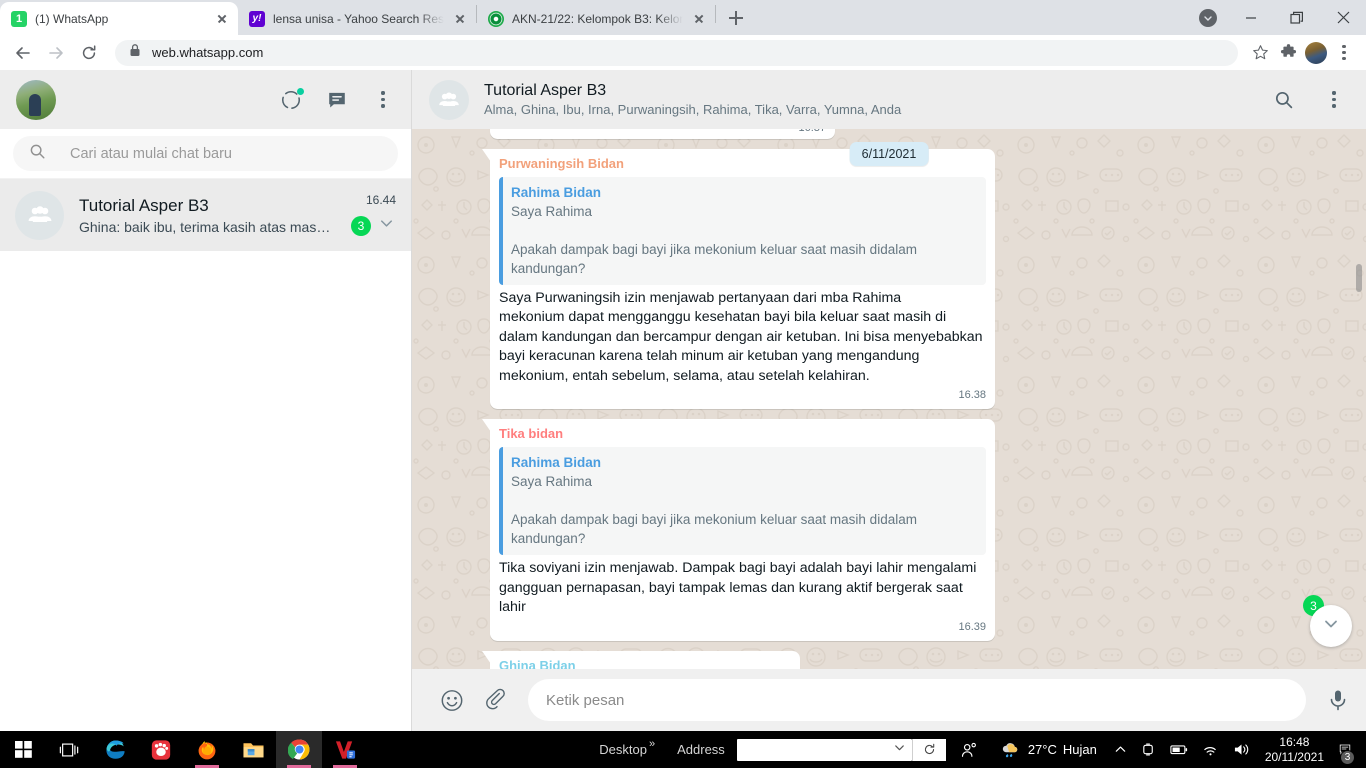 The width and height of the screenshot is (1366, 768). I want to click on browser-tab-title: lensa unisa - Yahoo Search Result, so click(358, 18).